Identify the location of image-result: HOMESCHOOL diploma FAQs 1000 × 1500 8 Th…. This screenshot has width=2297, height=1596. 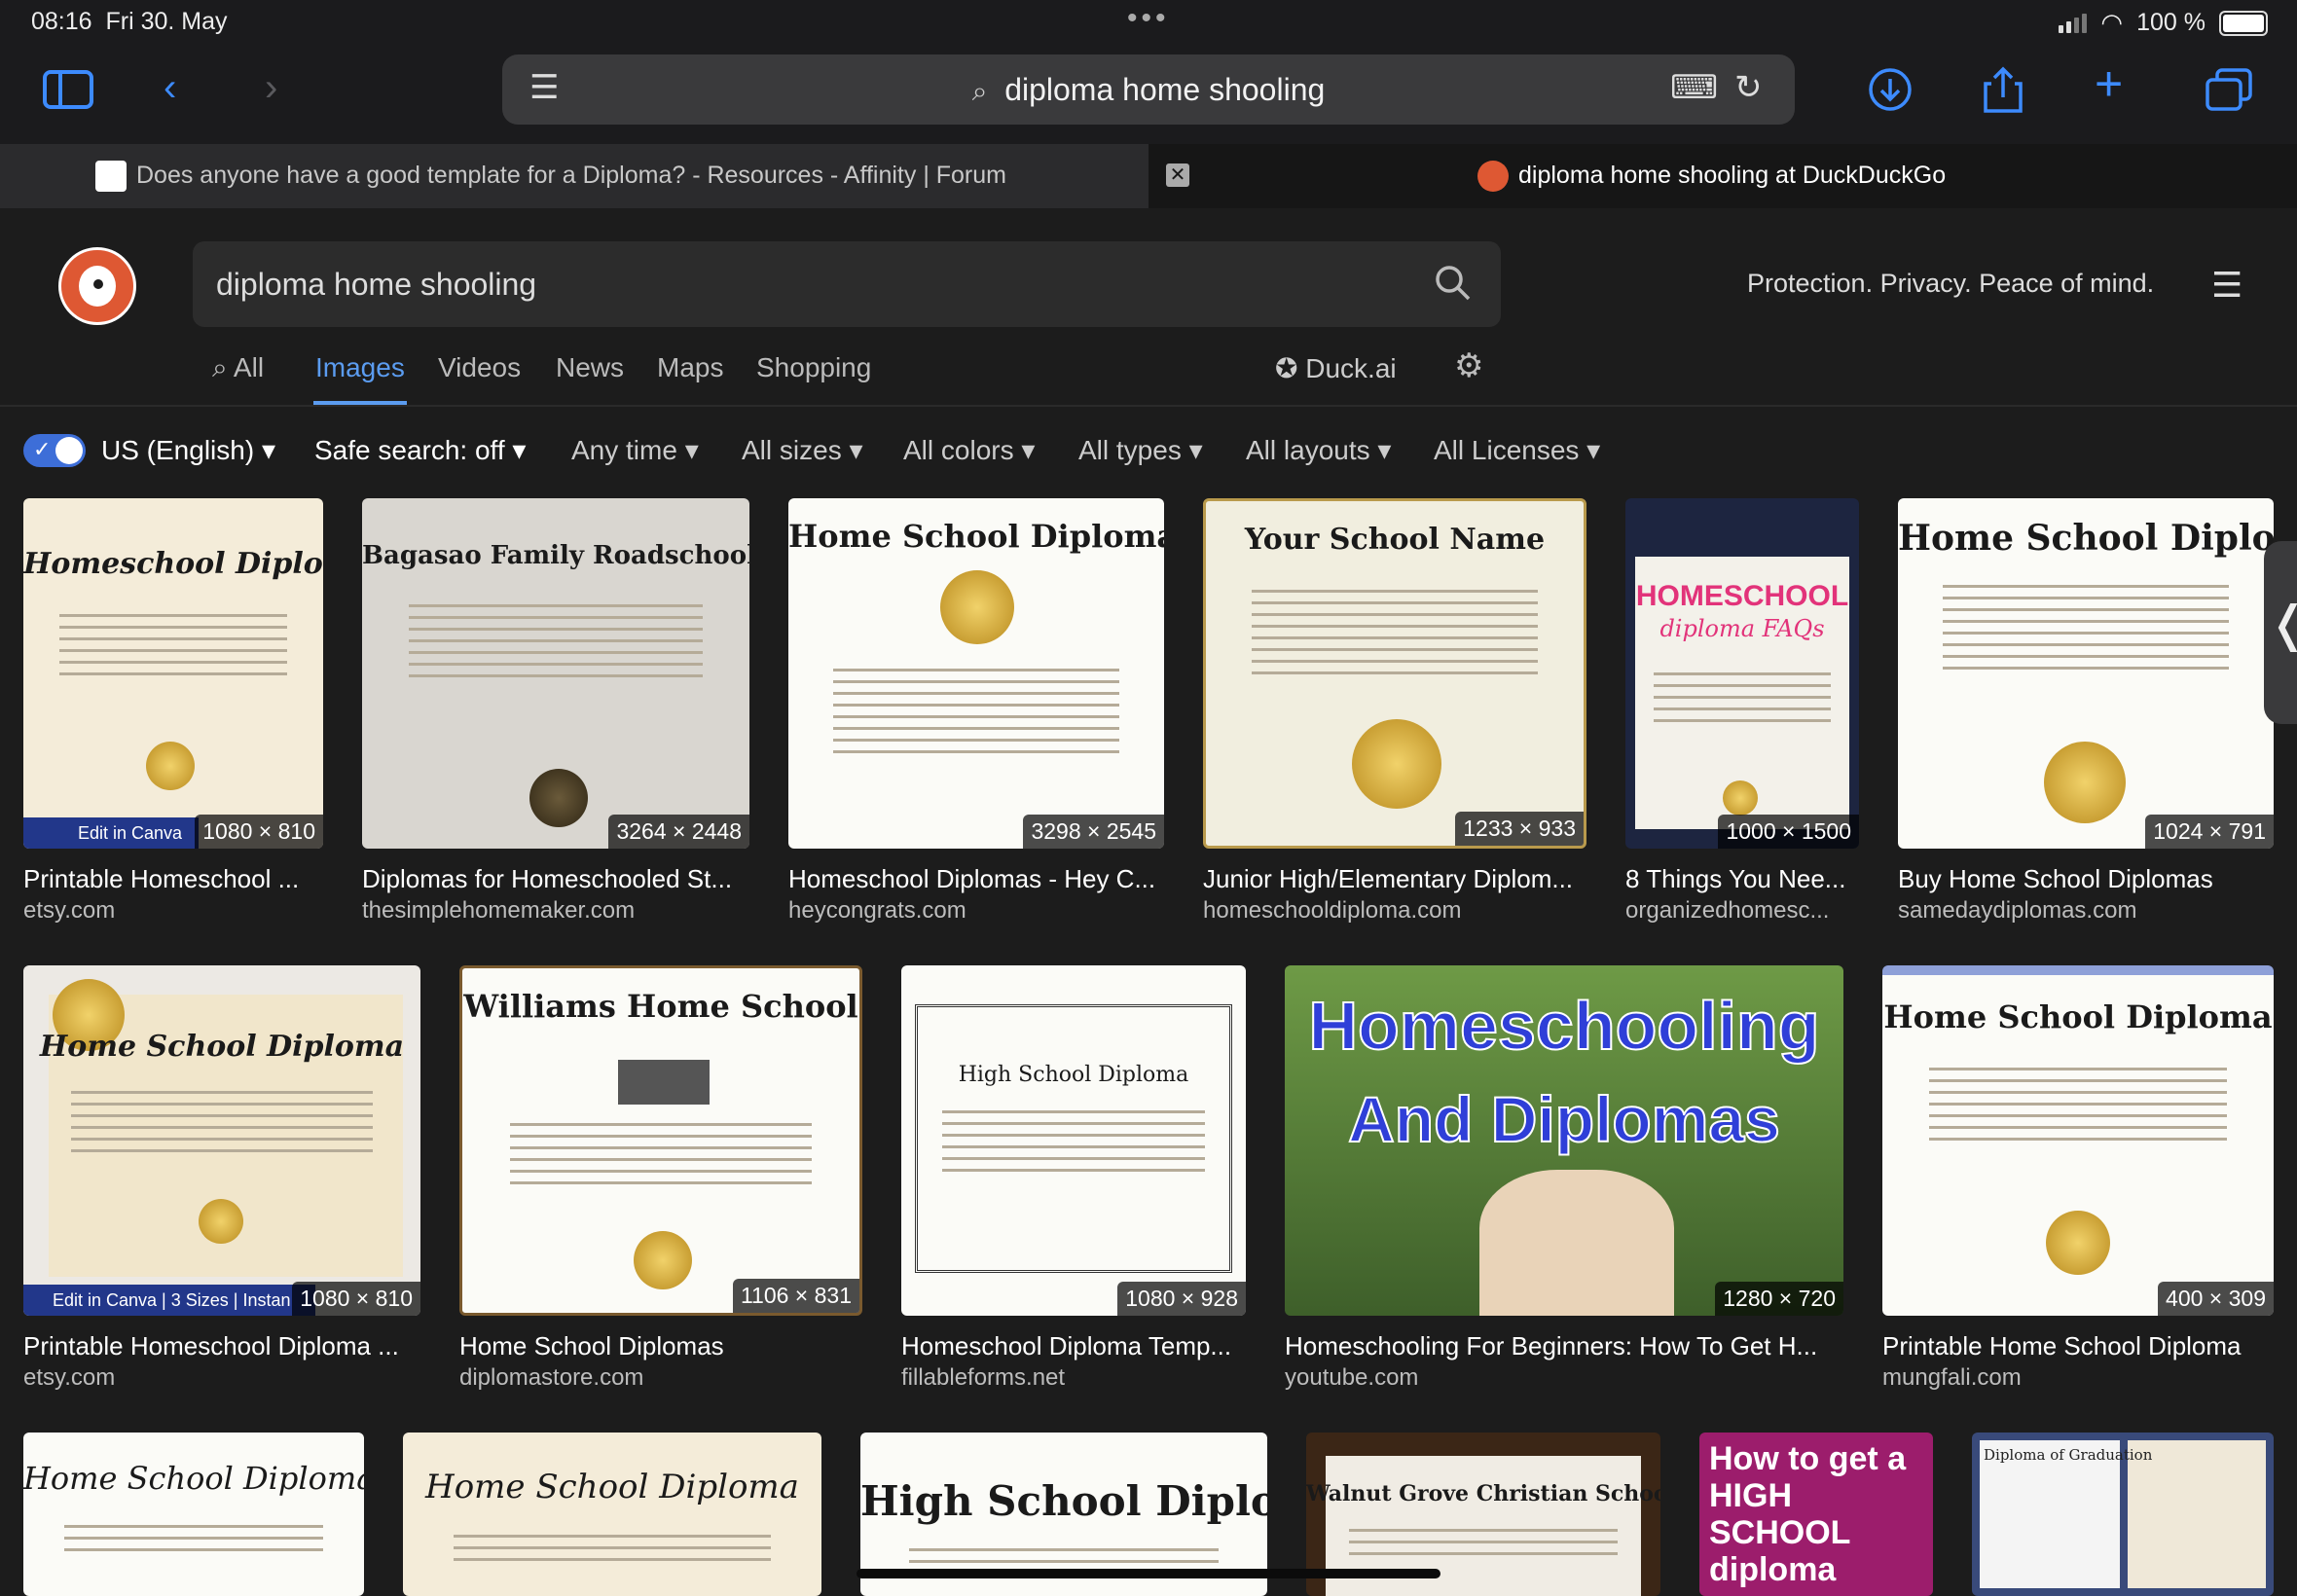
(1742, 712).